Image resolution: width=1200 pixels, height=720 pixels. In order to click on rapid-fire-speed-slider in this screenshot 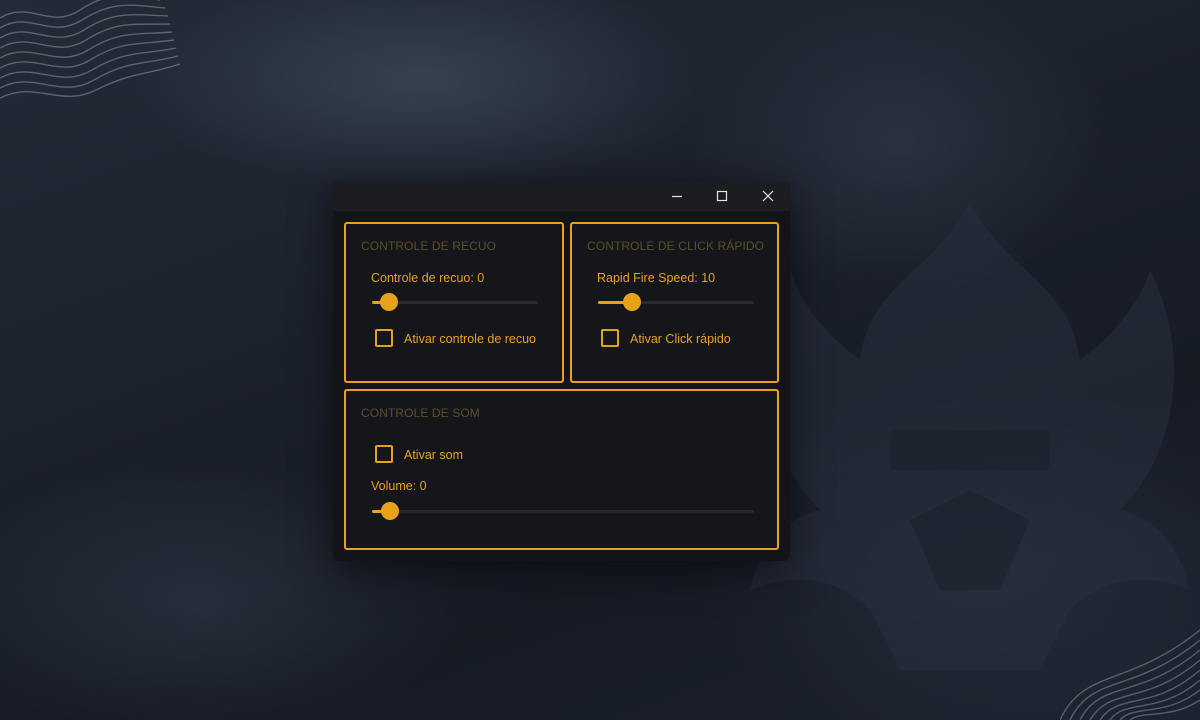, I will do `click(676, 302)`.